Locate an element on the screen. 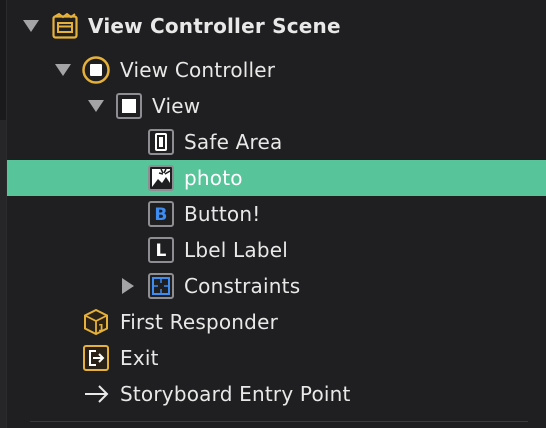  outline-row-photo: photo is located at coordinates (276, 178).